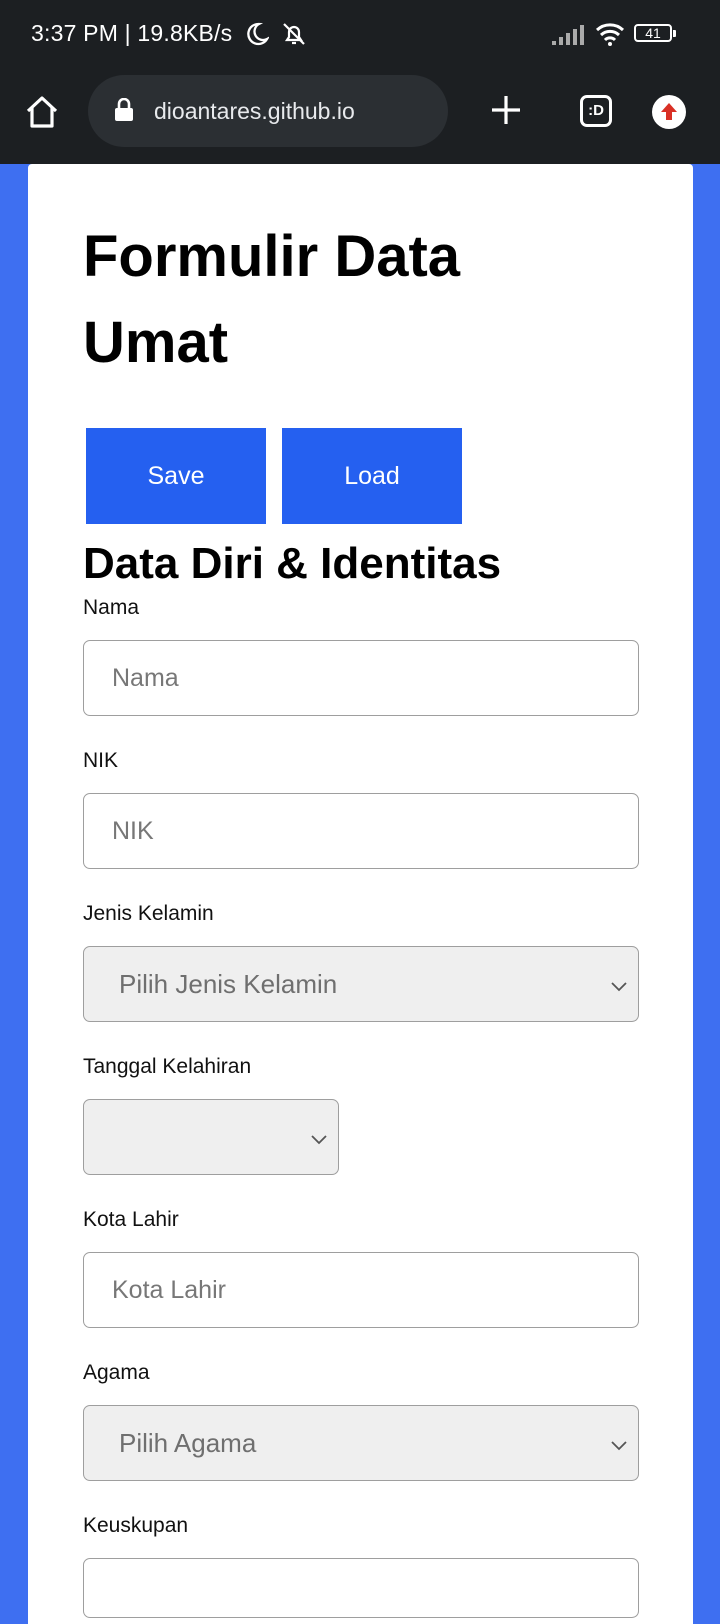 This screenshot has height=1624, width=720. I want to click on agama-select: Pilih Agama, so click(361, 1443).